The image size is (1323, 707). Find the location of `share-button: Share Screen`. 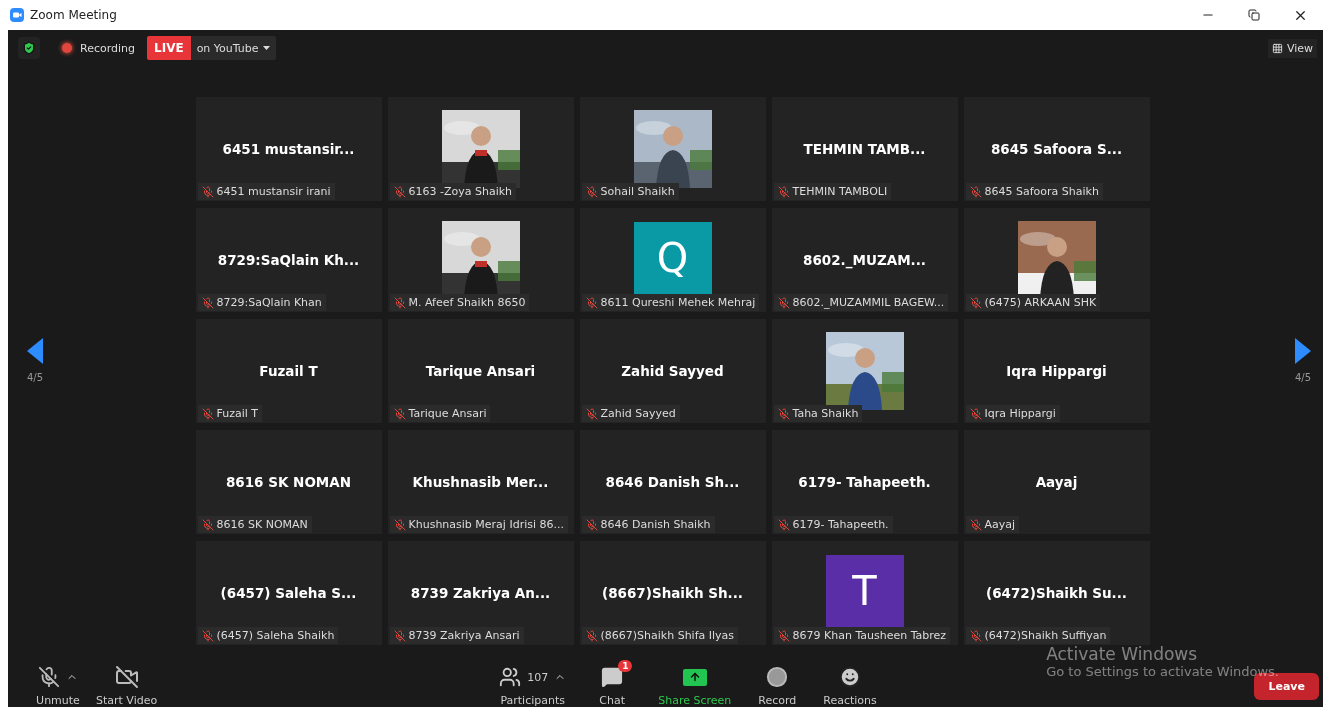

share-button: Share Screen is located at coordinates (695, 685).